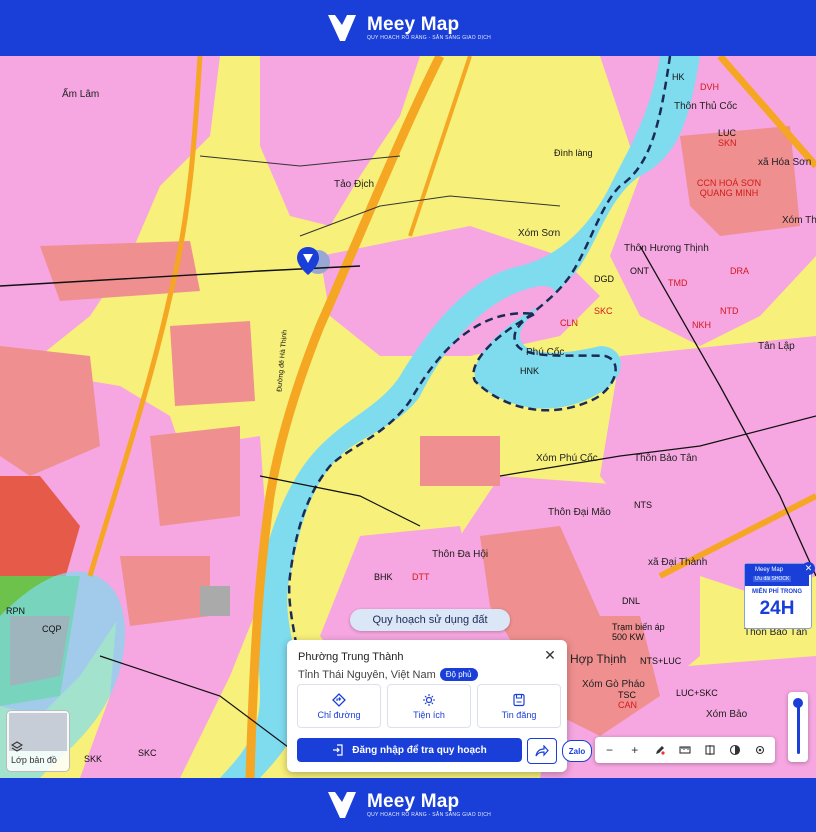 The height and width of the screenshot is (832, 816). Describe the element at coordinates (735, 750) in the screenshot. I see `contrast-icon` at that location.